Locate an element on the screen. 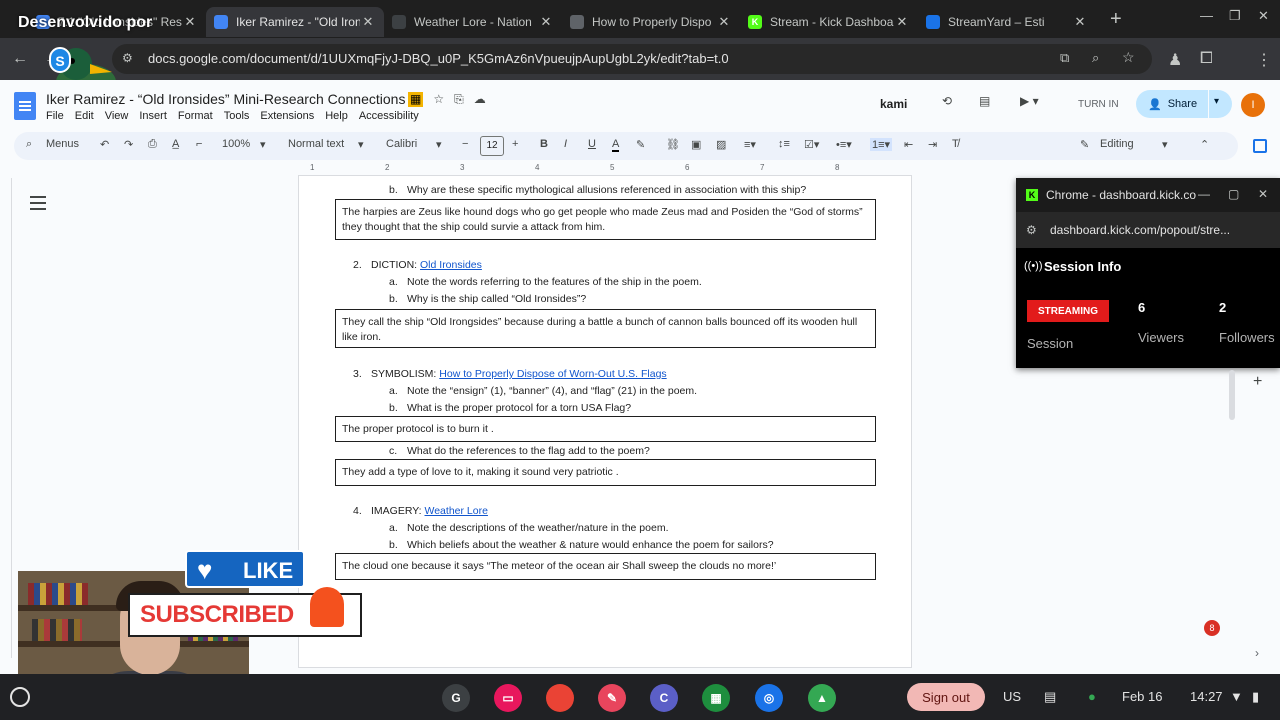  shelf-app-icon: G is located at coordinates (456, 698).